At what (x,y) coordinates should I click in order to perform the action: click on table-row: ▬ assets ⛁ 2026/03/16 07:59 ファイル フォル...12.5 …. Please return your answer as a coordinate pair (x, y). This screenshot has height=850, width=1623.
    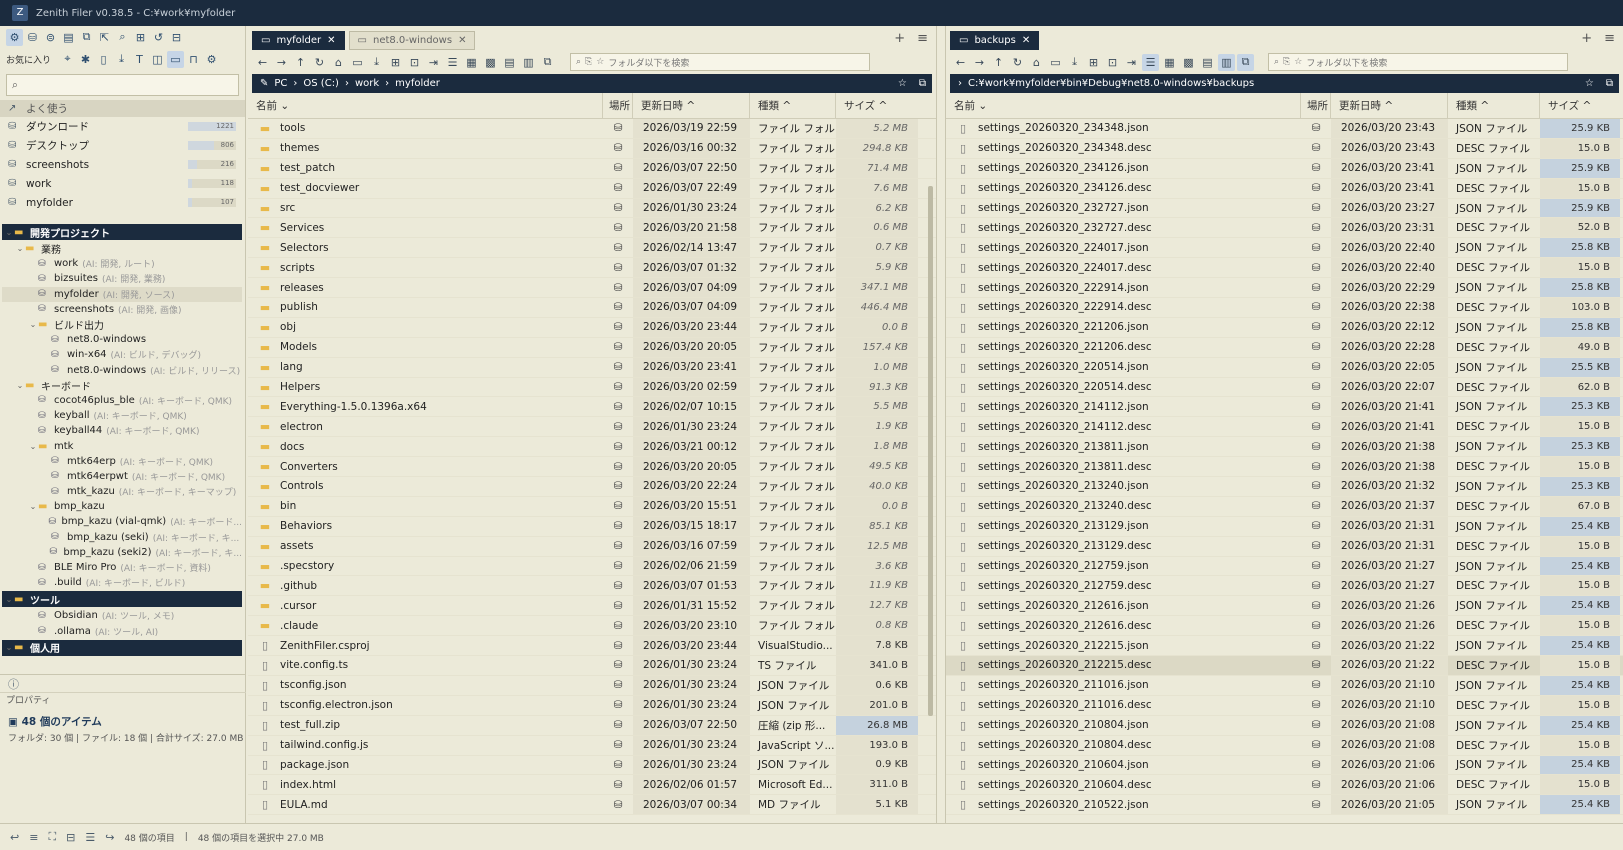
    Looking at the image, I should click on (592, 546).